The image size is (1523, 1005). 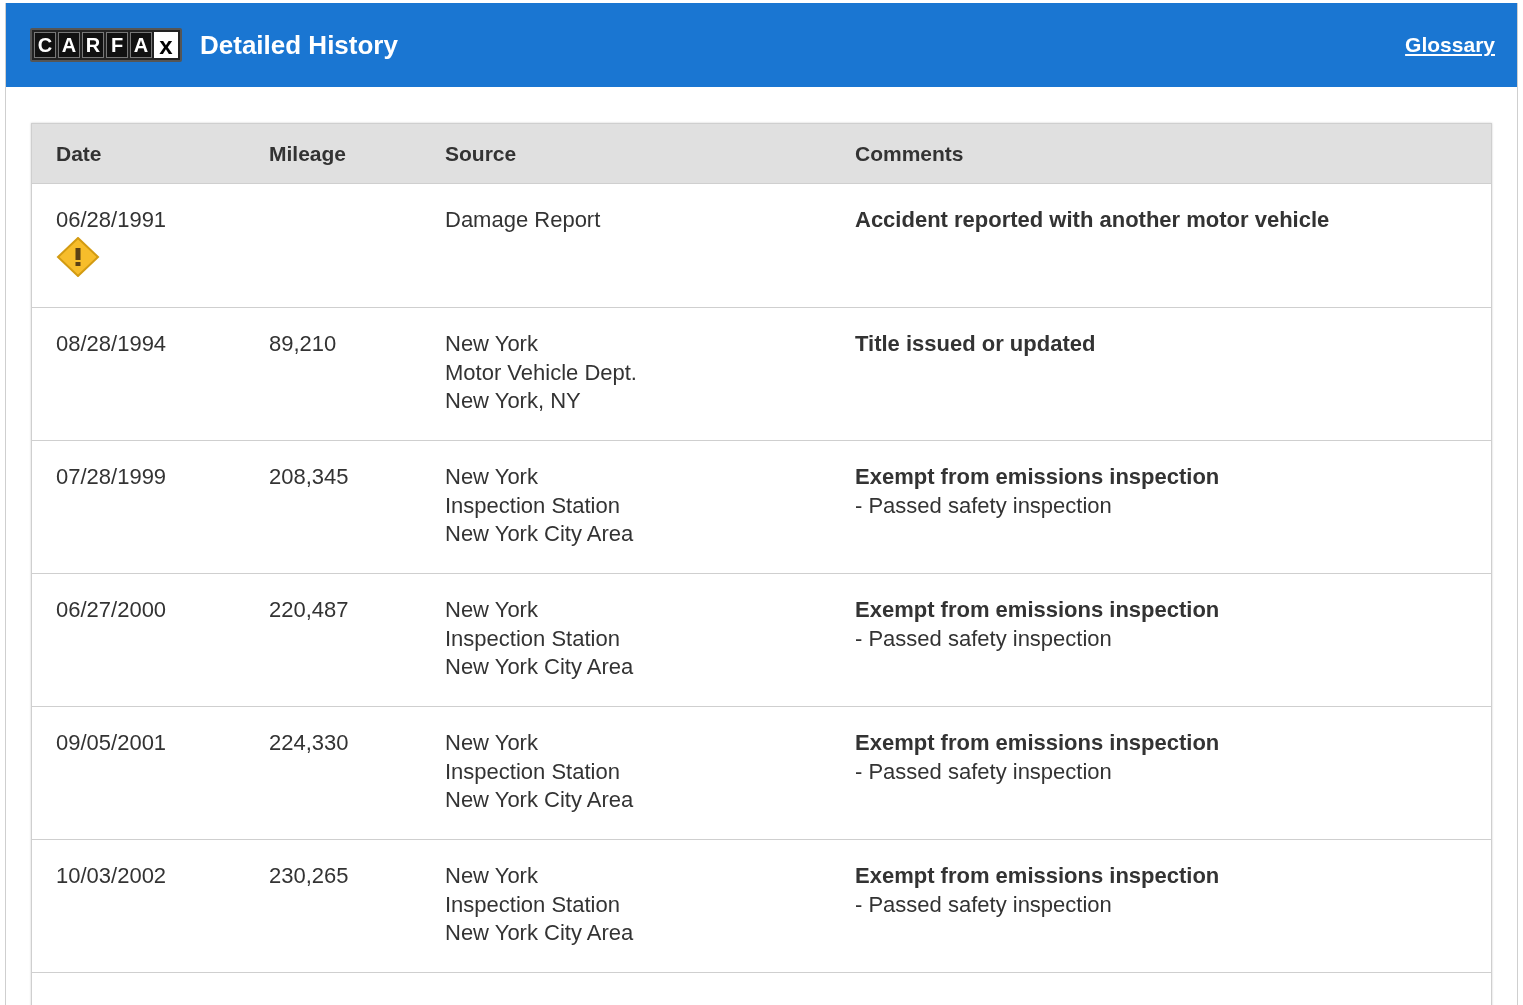 I want to click on column-header: Source, so click(x=481, y=153).